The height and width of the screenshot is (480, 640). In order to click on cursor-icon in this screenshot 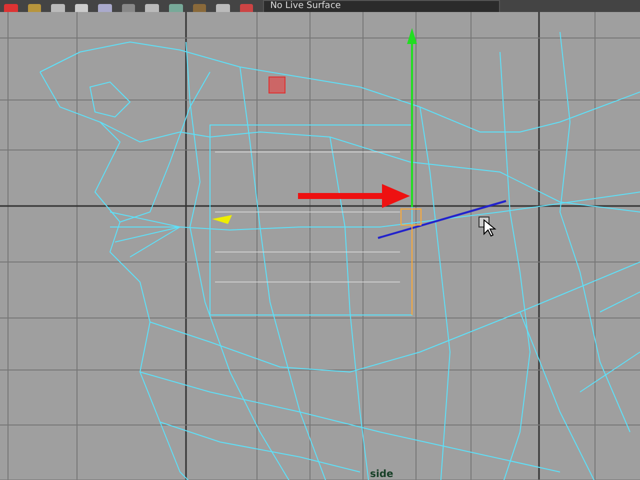, I will do `click(487, 226)`.